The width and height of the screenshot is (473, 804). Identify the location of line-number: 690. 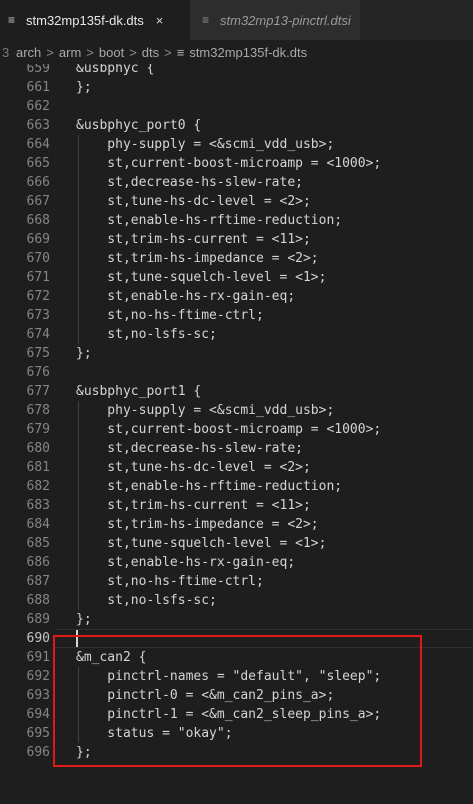
(38, 638).